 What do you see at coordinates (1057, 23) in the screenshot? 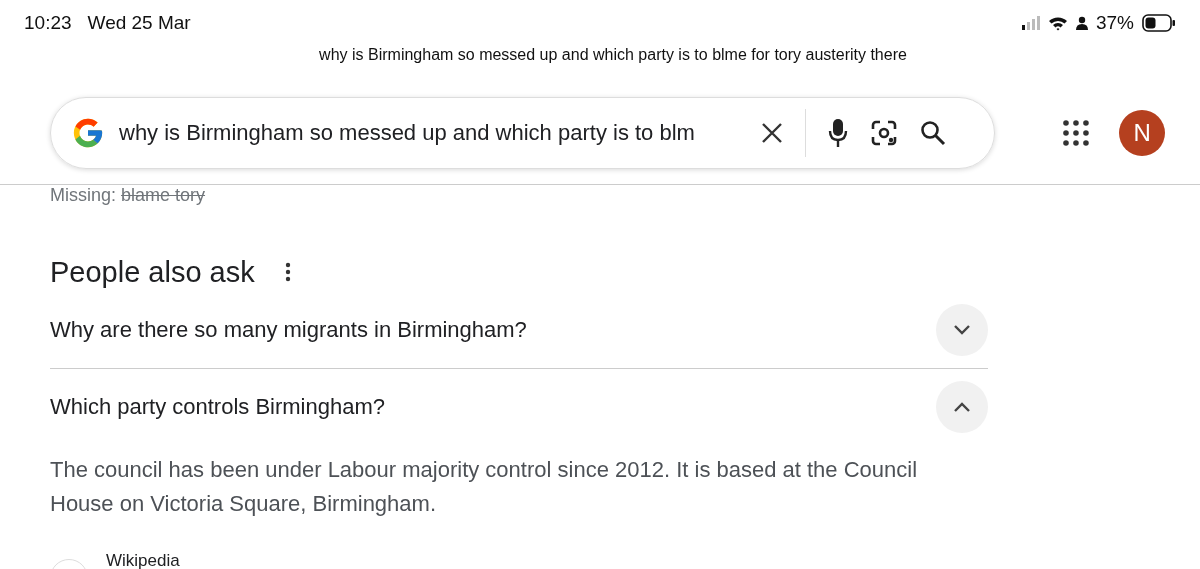
I see `wifi-icon` at bounding box center [1057, 23].